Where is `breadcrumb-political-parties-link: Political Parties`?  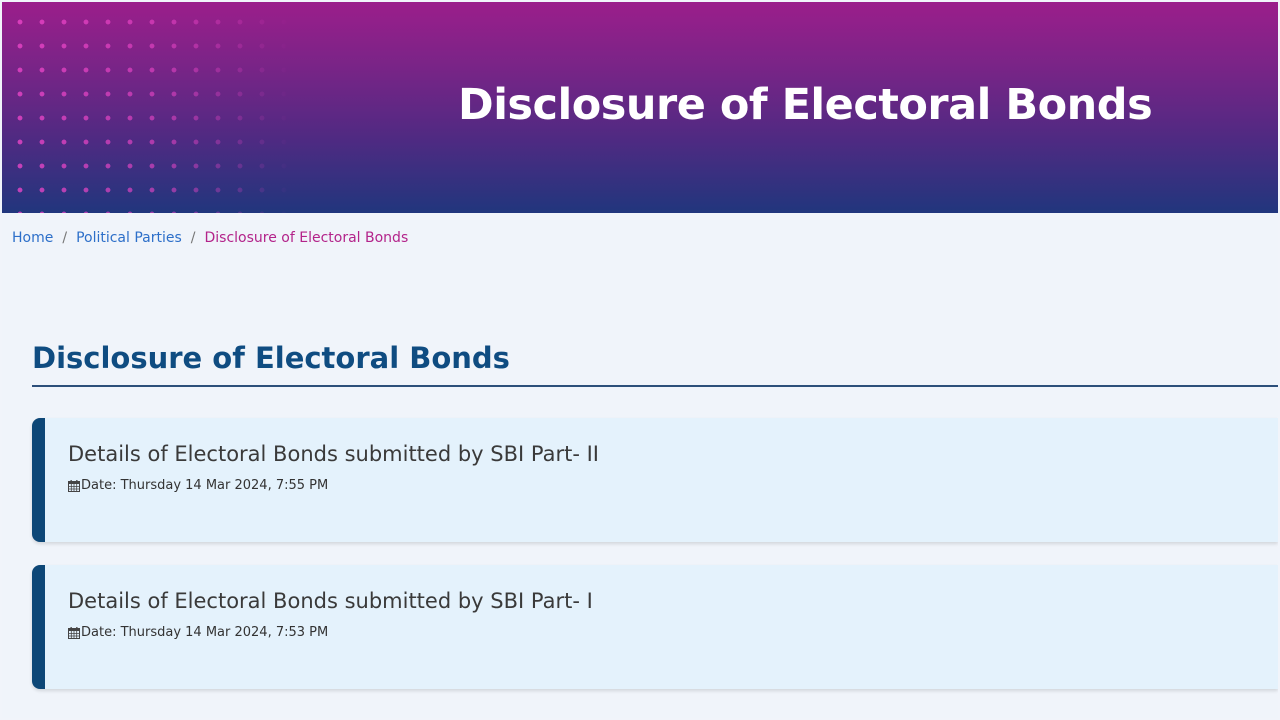 breadcrumb-political-parties-link: Political Parties is located at coordinates (129, 238).